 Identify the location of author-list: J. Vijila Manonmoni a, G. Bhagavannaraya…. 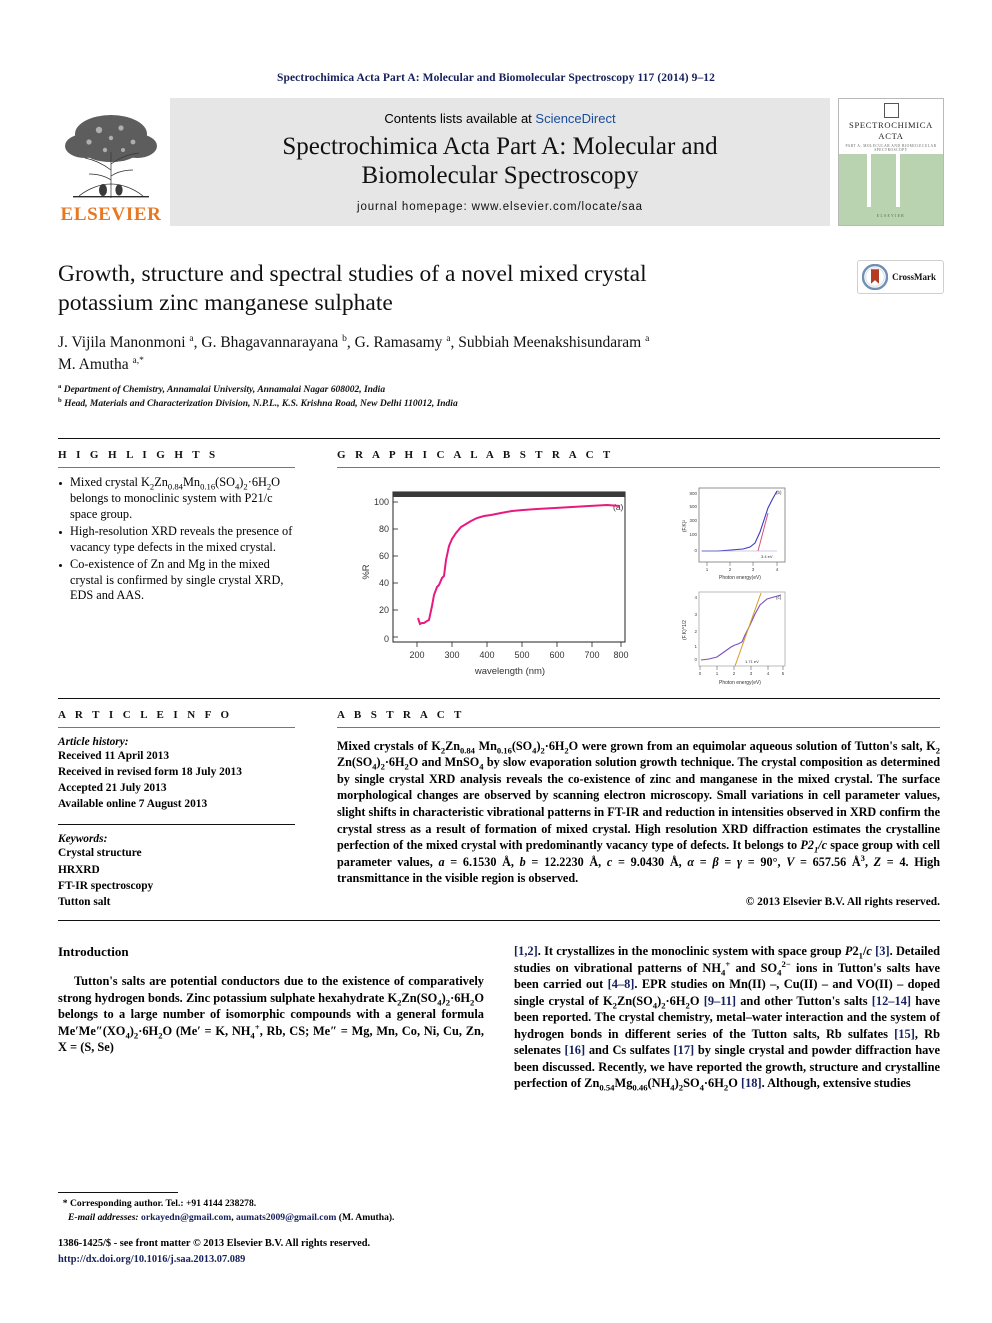
(354, 353).